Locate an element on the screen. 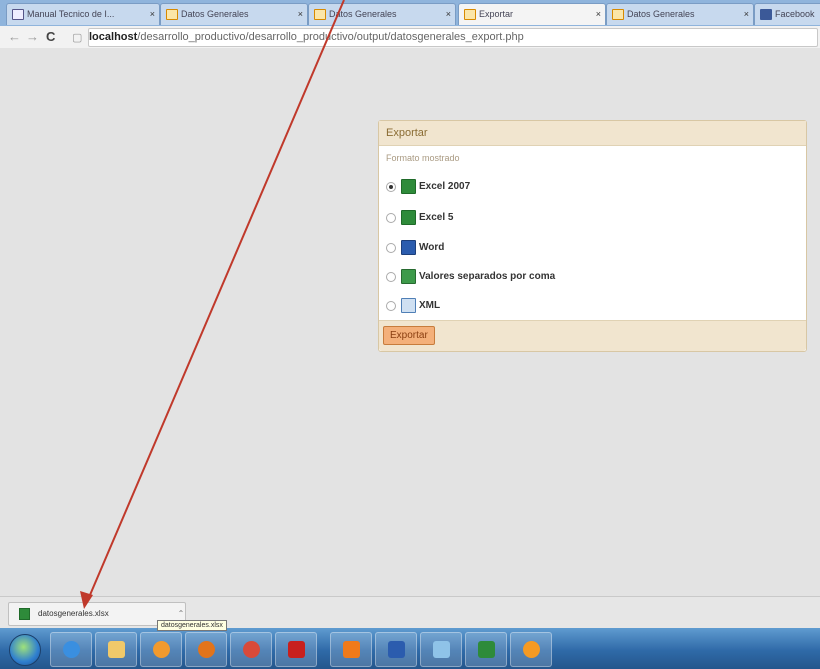 This screenshot has width=820, height=669. tab-datos-generales-1: Datos Generales × is located at coordinates (234, 14).